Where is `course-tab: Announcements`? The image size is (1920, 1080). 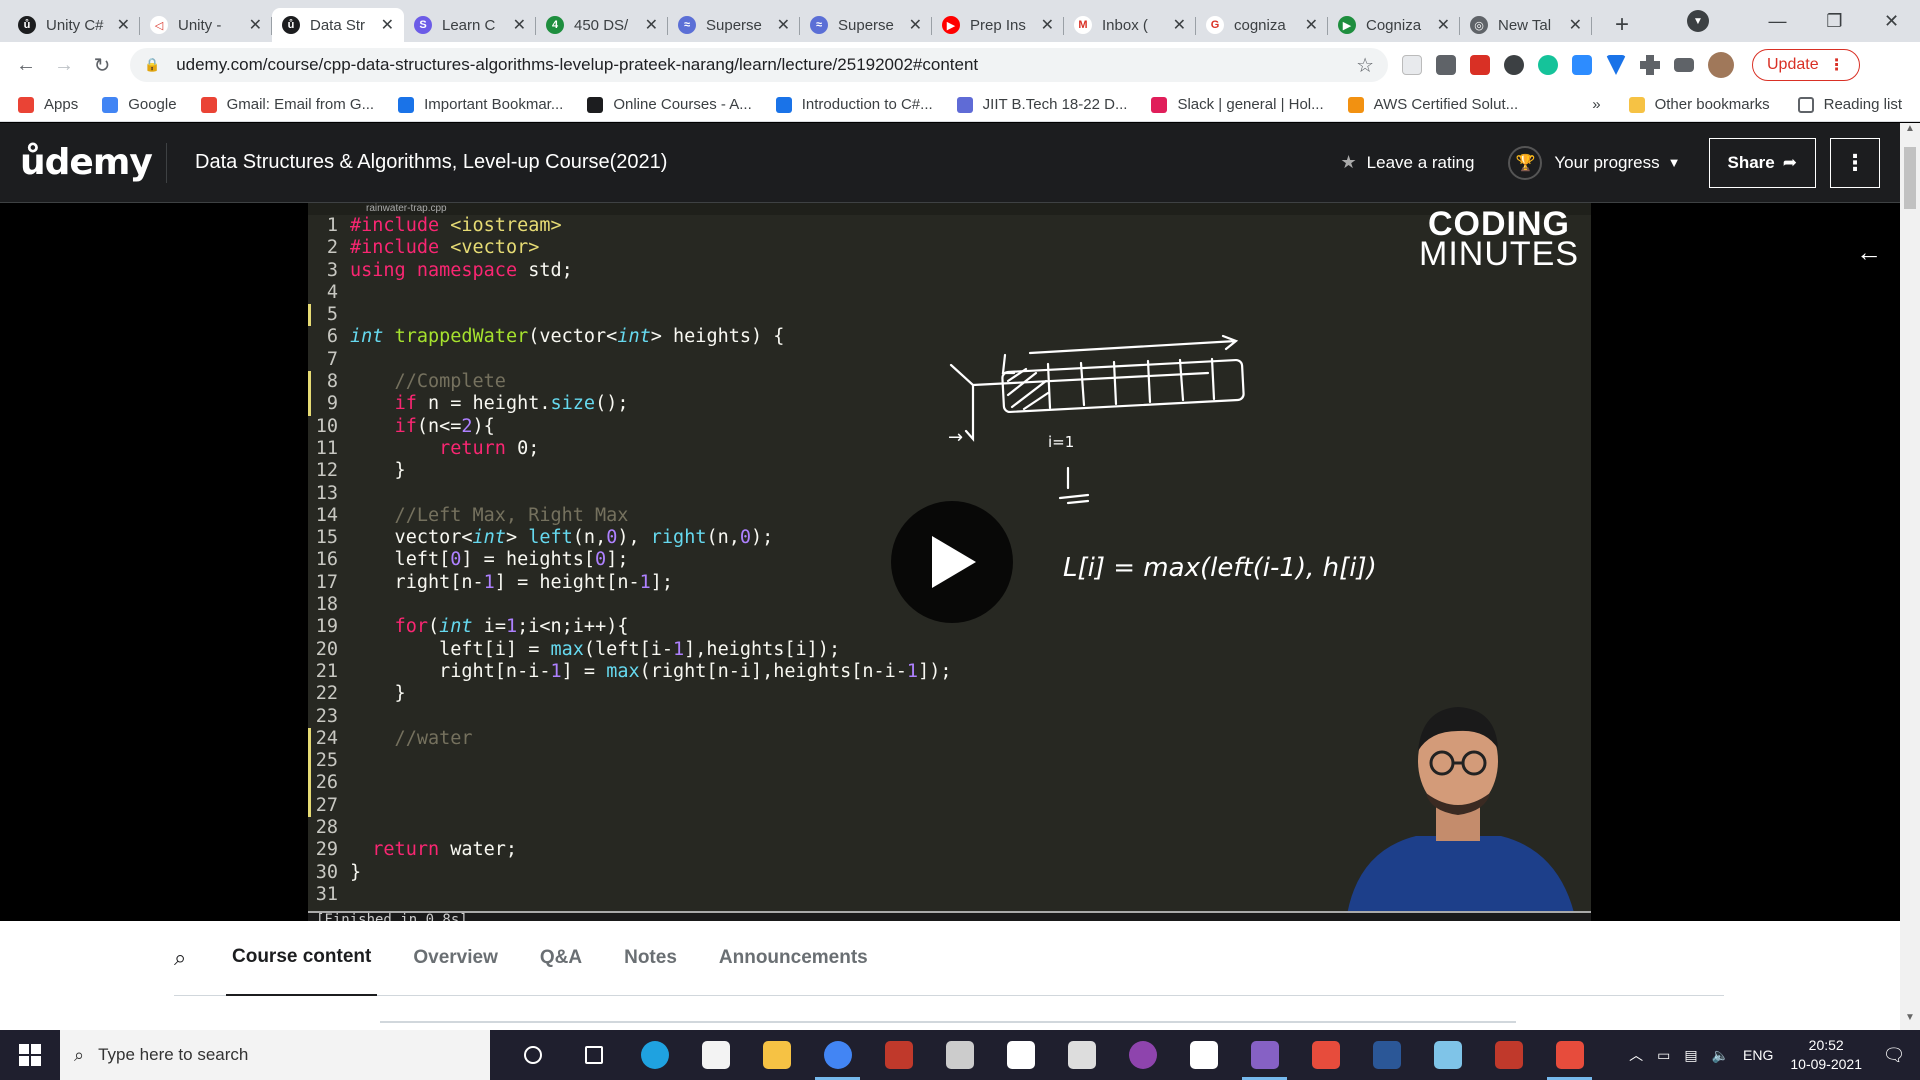
course-tab: Announcements is located at coordinates (793, 958).